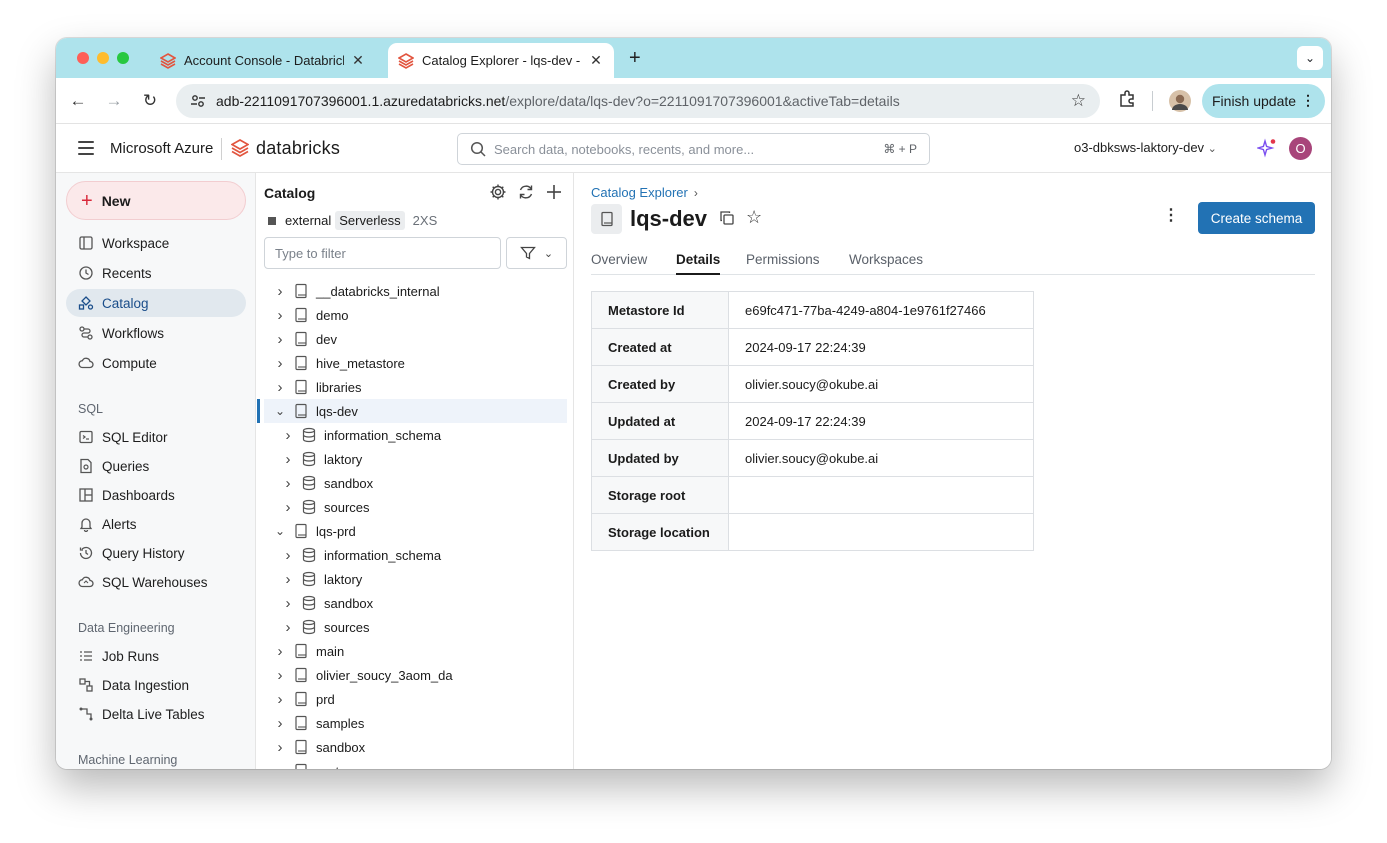  What do you see at coordinates (1127, 99) in the screenshot?
I see `extensions-icon` at bounding box center [1127, 99].